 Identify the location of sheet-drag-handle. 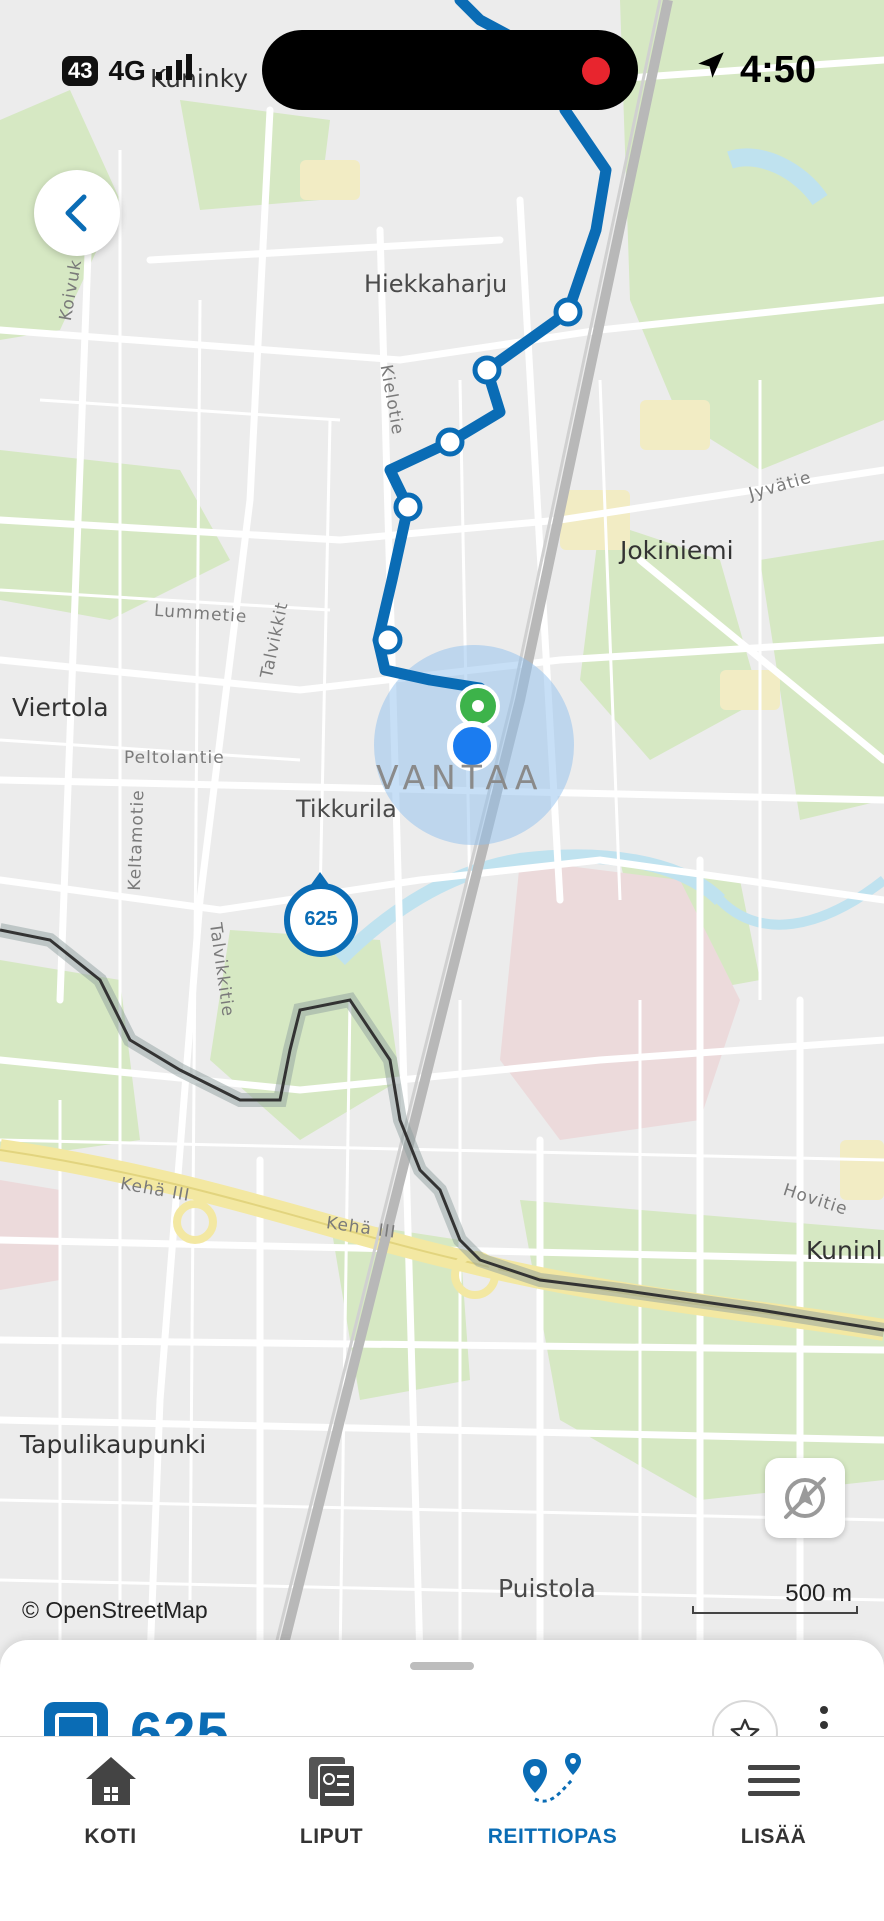
(442, 1666).